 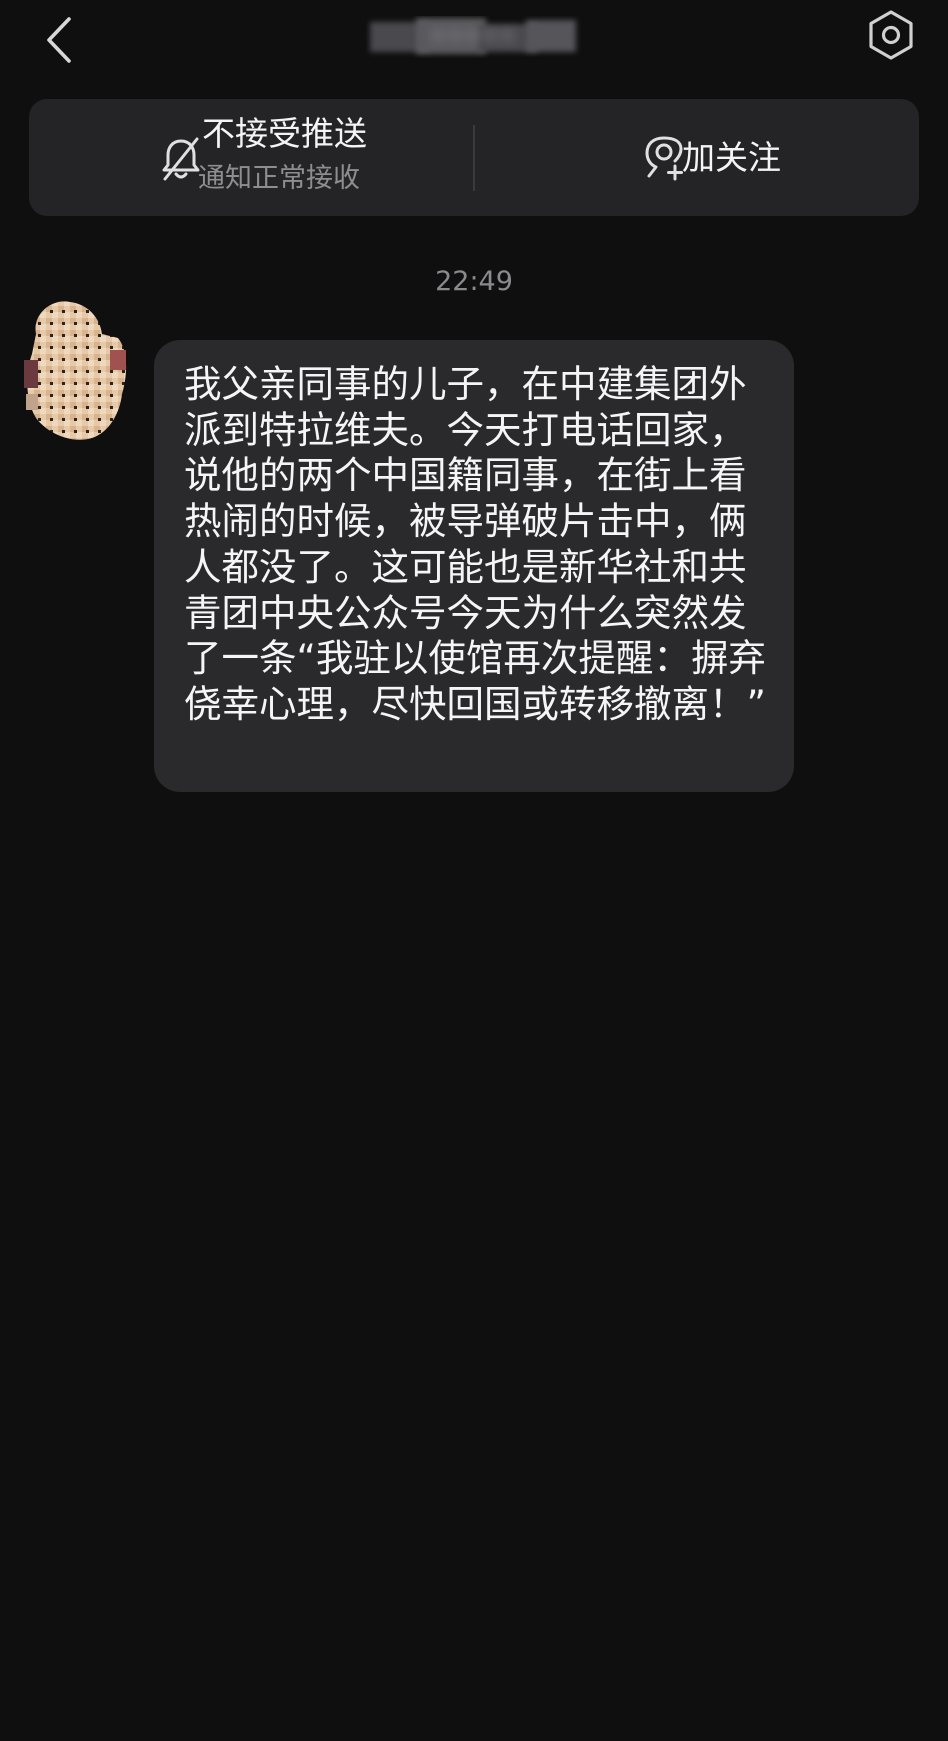 What do you see at coordinates (284, 133) in the screenshot?
I see `push-title: 不接受推送` at bounding box center [284, 133].